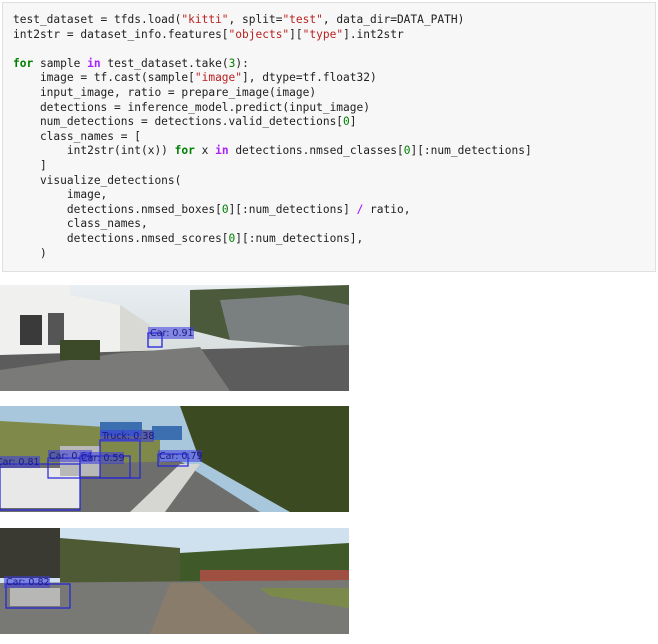  What do you see at coordinates (302, 19) in the screenshot?
I see `code-token: "test"` at bounding box center [302, 19].